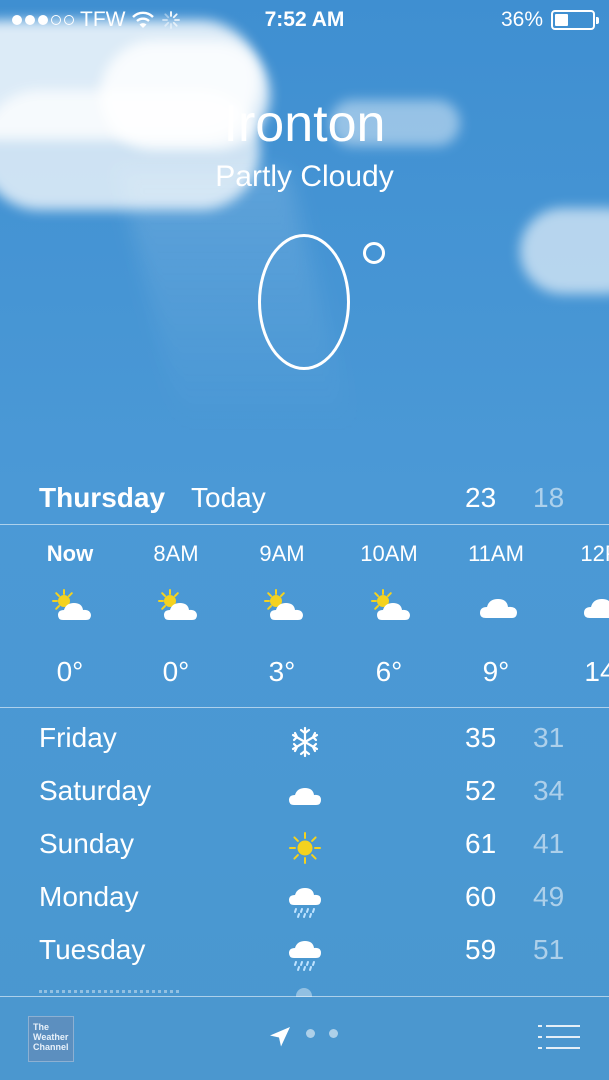 The image size is (609, 1080). I want to click on weather-condition: Partly Cloudy, so click(304, 176).